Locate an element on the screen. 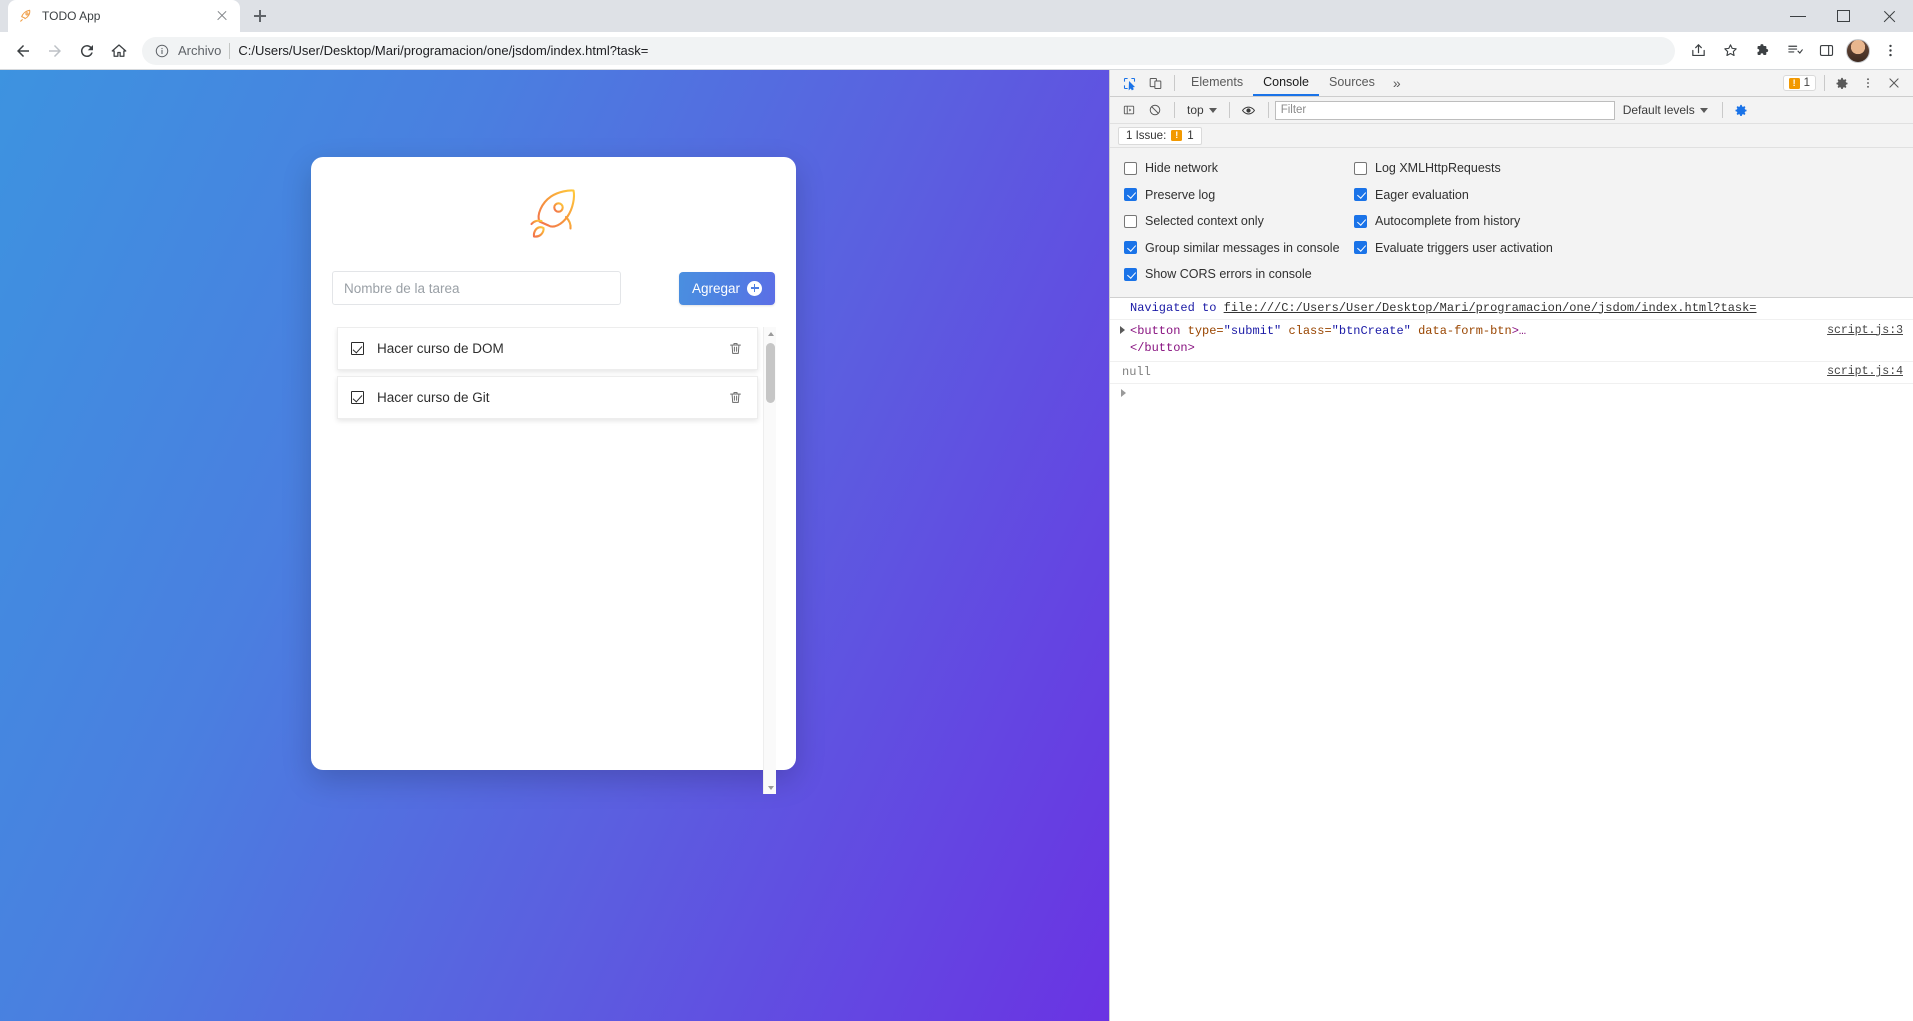 This screenshot has height=1021, width=1913. issues-count: 1 is located at coordinates (1806, 83).